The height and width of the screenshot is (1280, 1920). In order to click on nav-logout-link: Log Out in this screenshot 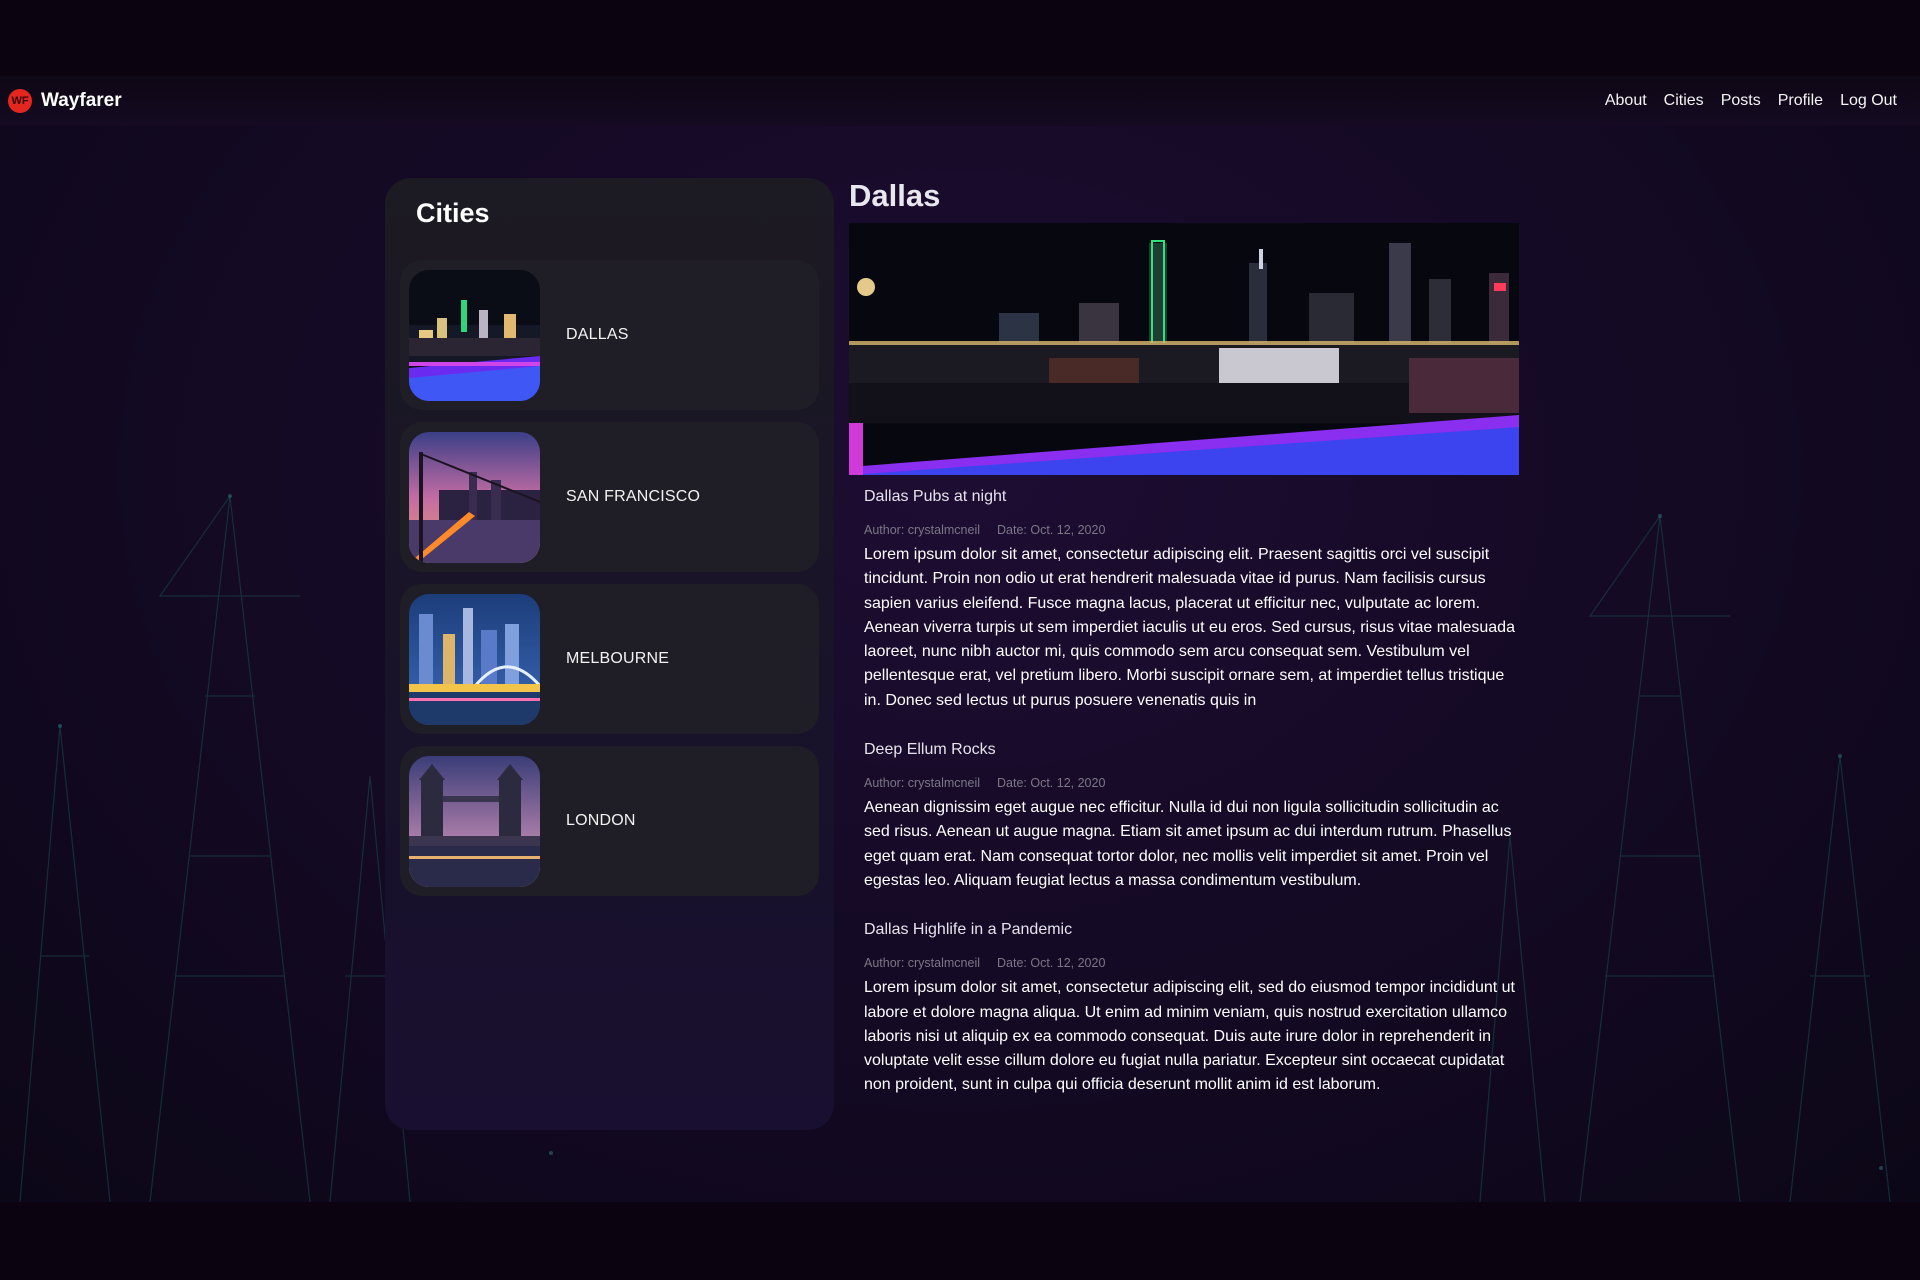, I will do `click(1868, 101)`.